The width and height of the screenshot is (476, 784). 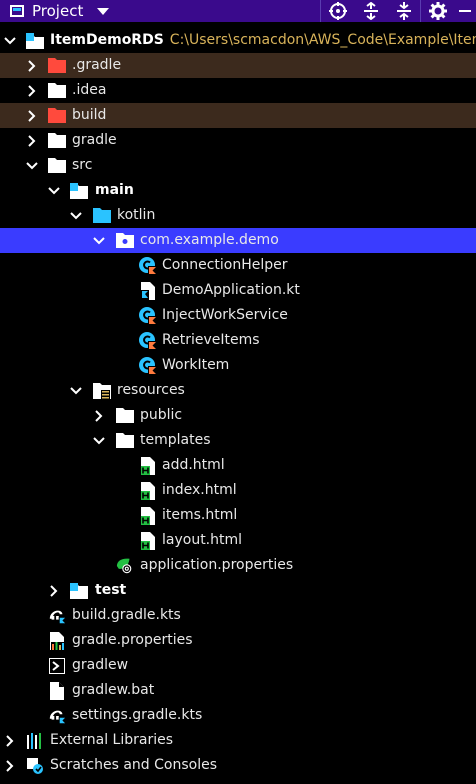 I want to click on folder-label: .gradle, so click(x=97, y=65).